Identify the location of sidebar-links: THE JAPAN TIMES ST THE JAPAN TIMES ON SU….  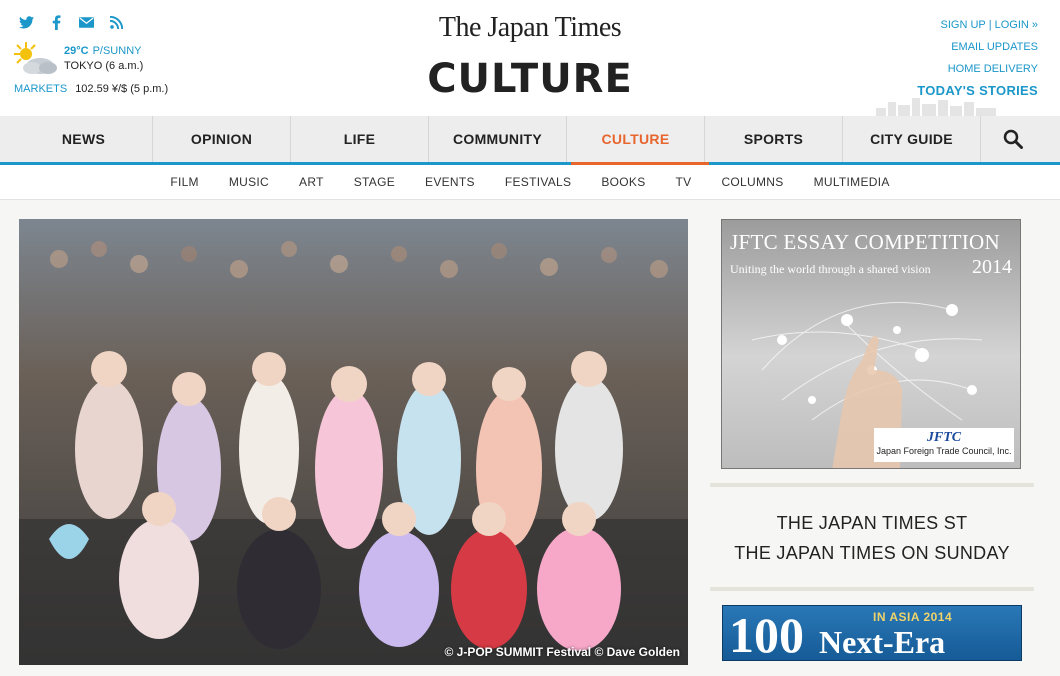
(872, 538).